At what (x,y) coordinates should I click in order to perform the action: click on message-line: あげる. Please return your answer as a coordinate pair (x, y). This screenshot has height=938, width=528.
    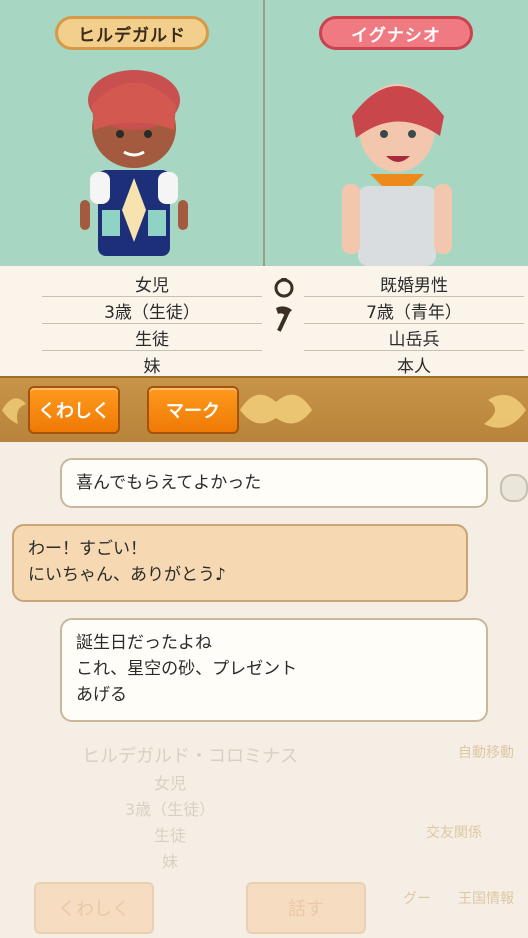
    Looking at the image, I should click on (101, 695).